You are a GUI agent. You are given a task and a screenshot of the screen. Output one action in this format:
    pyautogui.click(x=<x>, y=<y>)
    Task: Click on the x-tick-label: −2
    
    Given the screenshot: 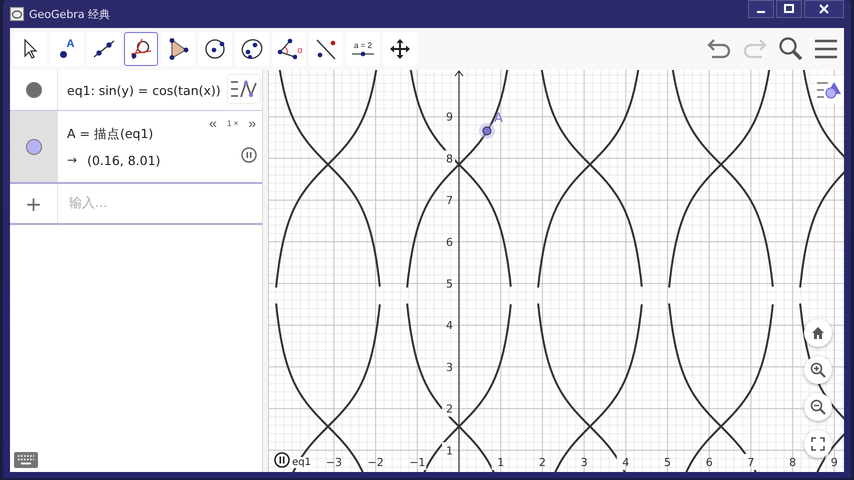 What is the action you would take?
    pyautogui.click(x=376, y=462)
    